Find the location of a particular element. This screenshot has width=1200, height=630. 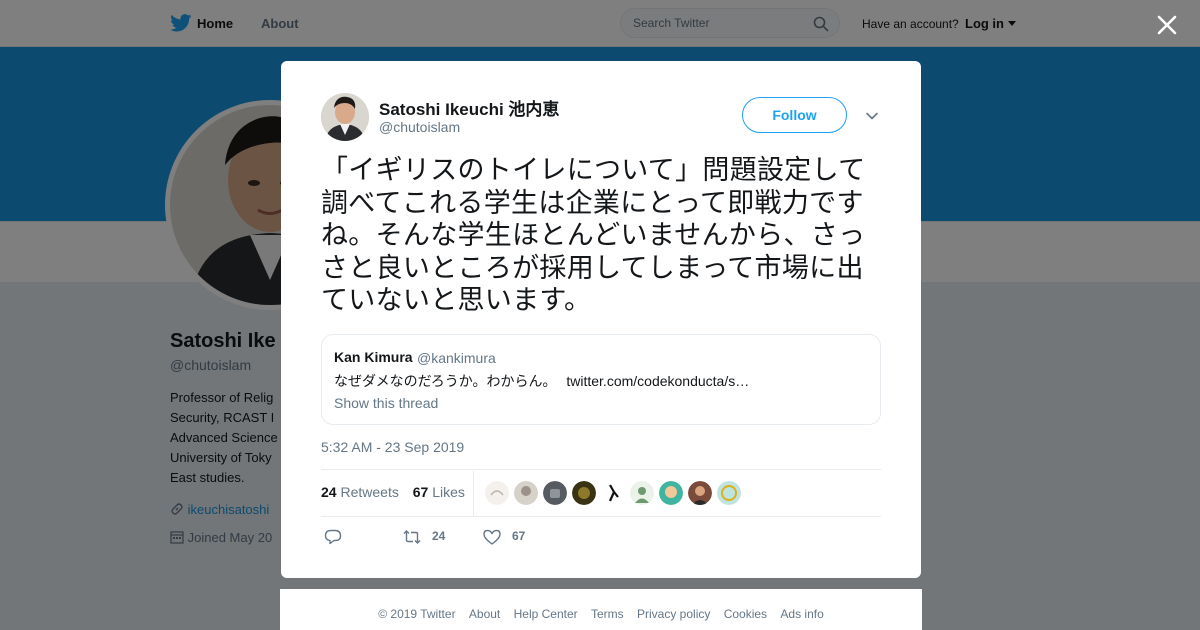

author-name: Satoshi Ikeuchi 池内恵 is located at coordinates (469, 107).